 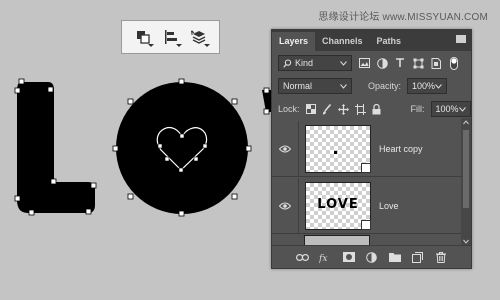 I want to click on layer-name: Love, so click(x=389, y=206).